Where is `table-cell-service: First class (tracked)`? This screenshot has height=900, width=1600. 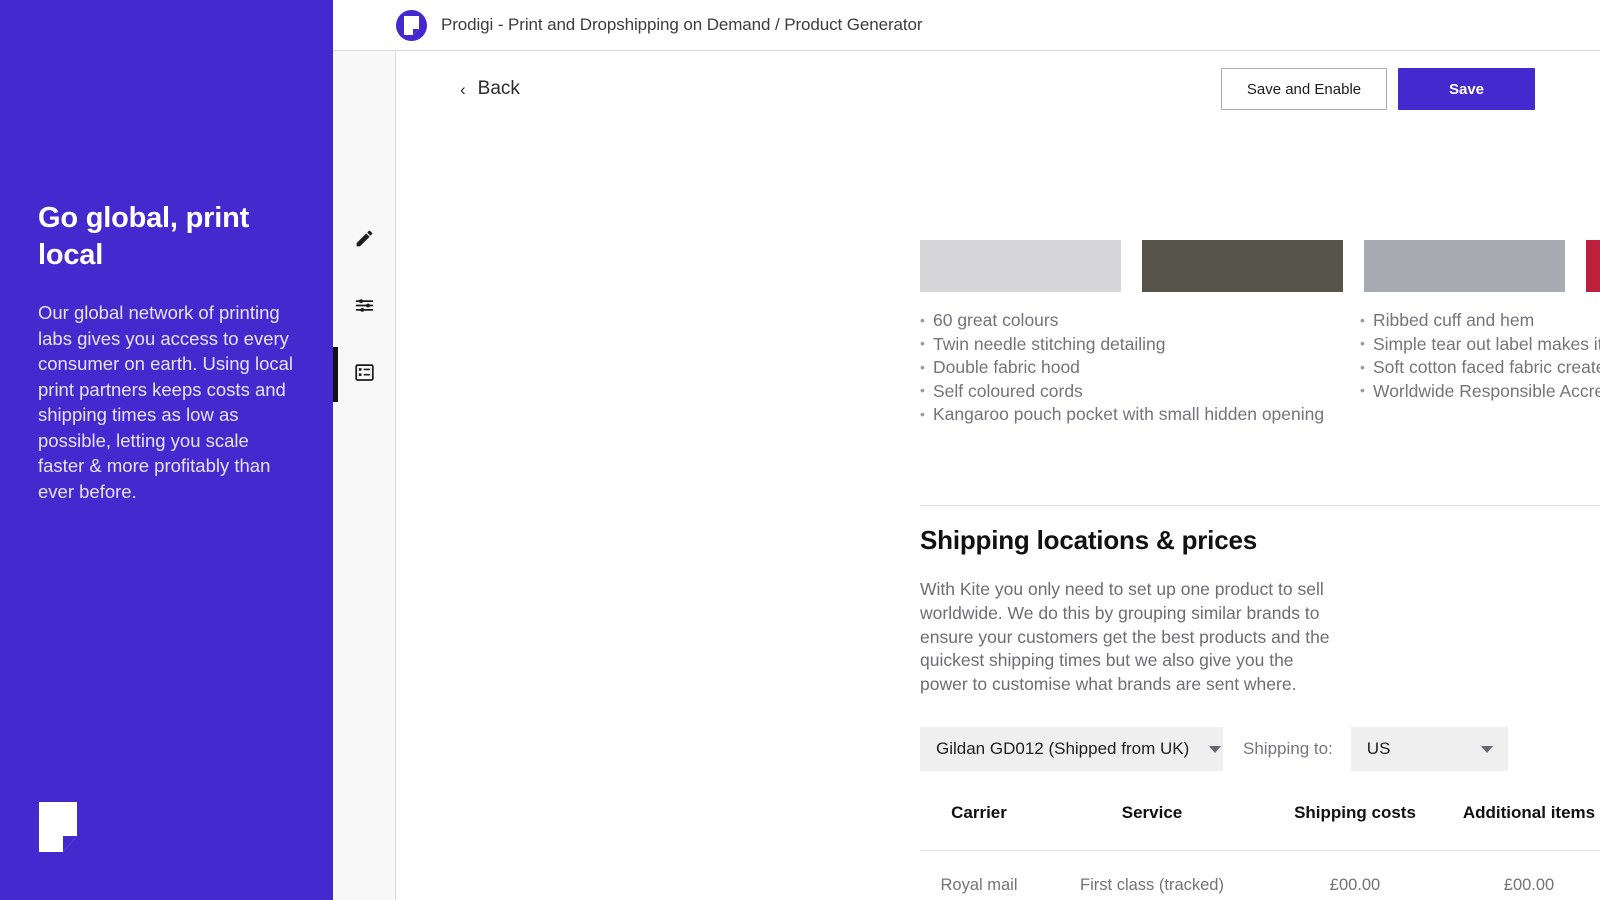
table-cell-service: First class (tracked) is located at coordinates (1152, 885).